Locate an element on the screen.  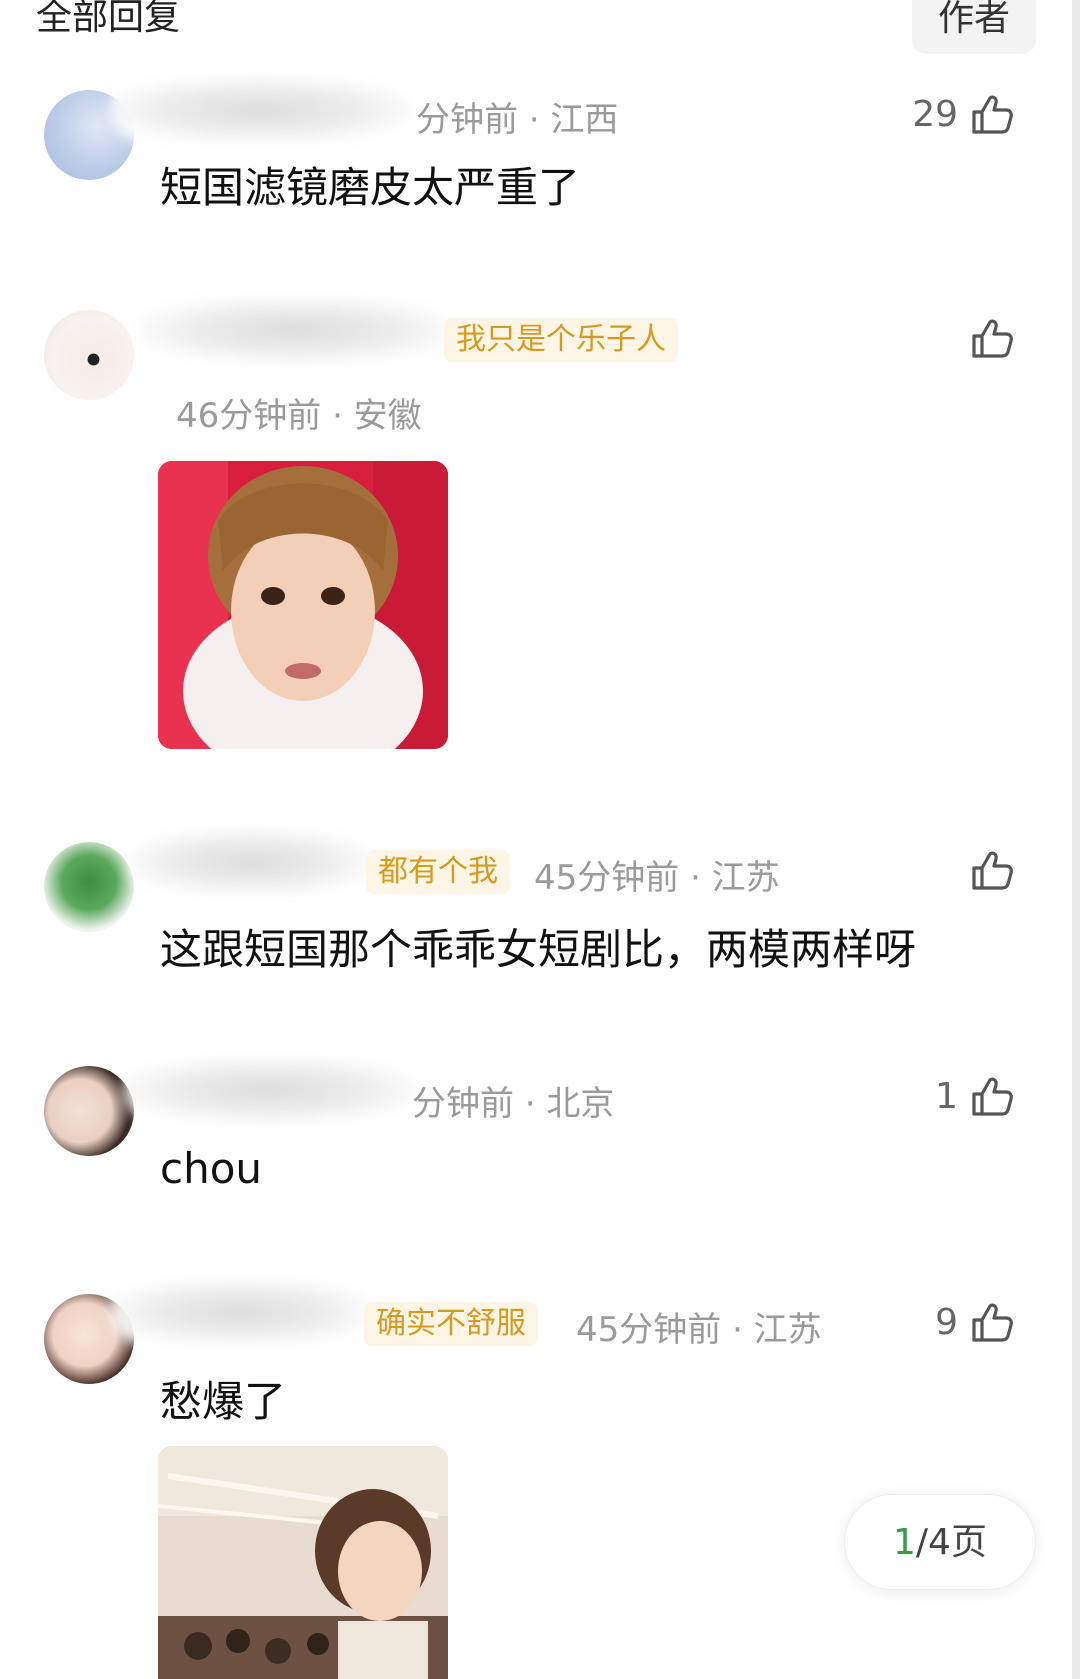
like-count: 29 is located at coordinates (935, 114).